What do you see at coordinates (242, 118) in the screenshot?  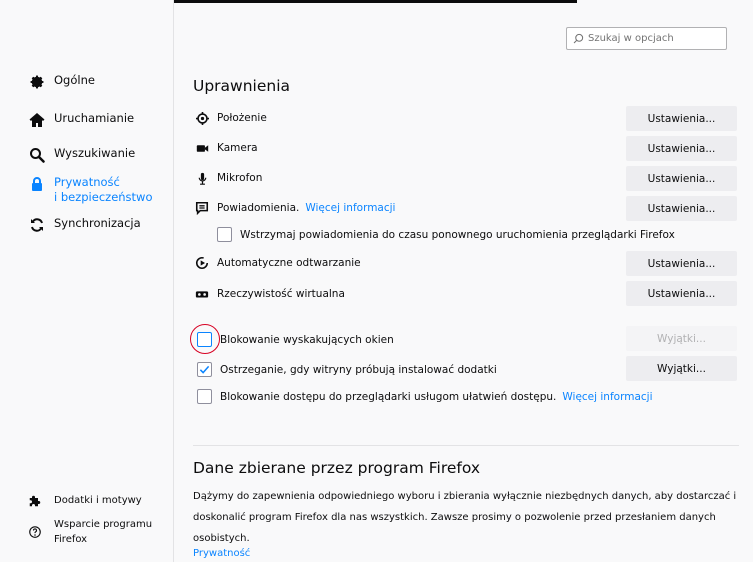 I see `perm-location-label: Położenie` at bounding box center [242, 118].